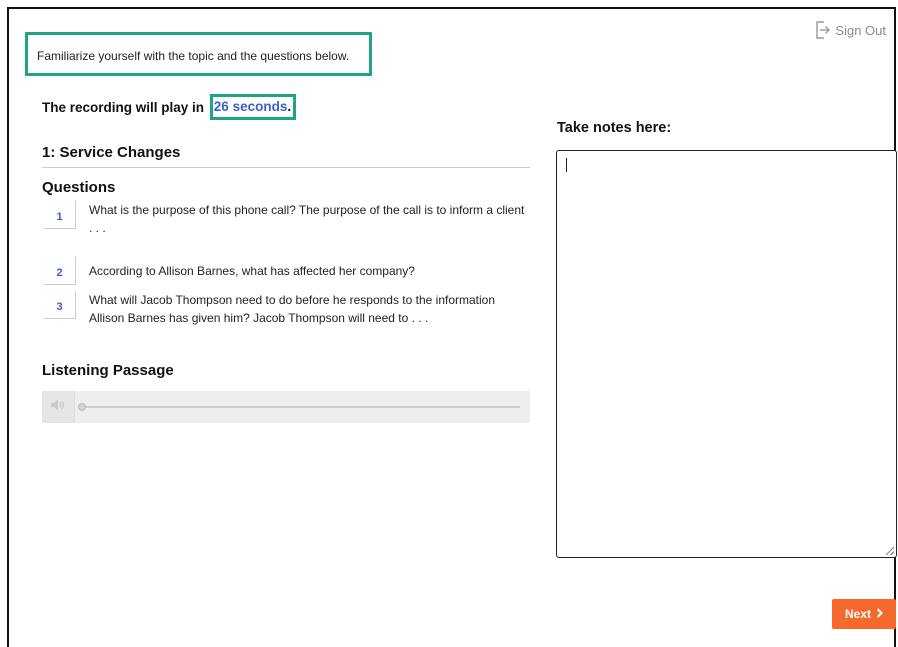 This screenshot has width=898, height=647. I want to click on timer-prefix: The recording will play in, so click(123, 107).